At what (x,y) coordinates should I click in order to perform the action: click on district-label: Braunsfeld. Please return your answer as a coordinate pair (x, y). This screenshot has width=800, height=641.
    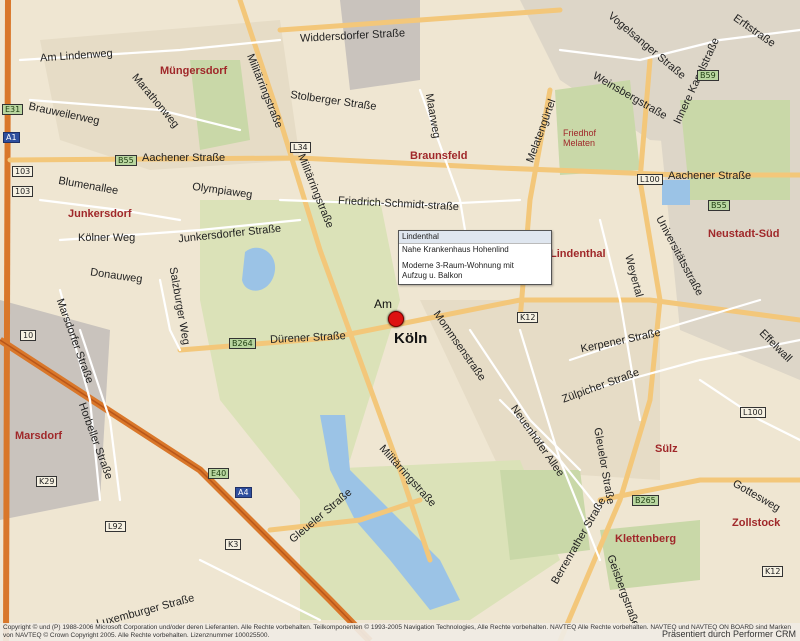
    Looking at the image, I should click on (439, 156).